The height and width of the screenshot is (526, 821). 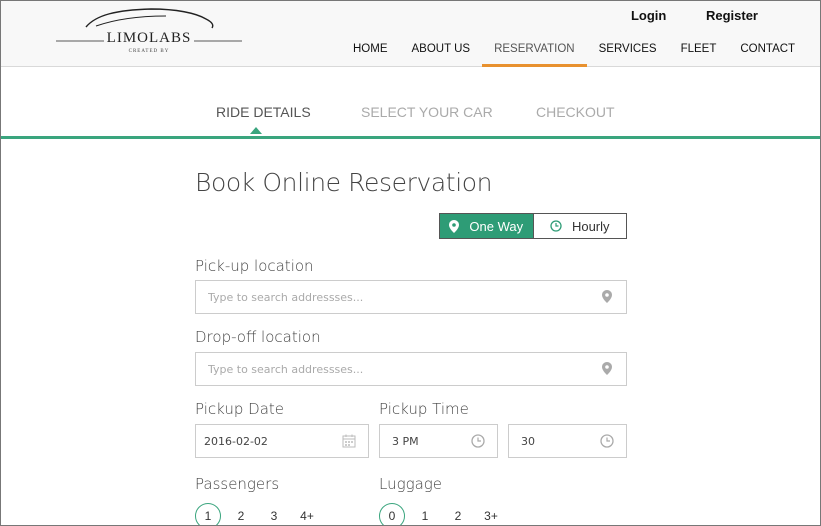 What do you see at coordinates (370, 52) in the screenshot?
I see `nav-item-home: HOME` at bounding box center [370, 52].